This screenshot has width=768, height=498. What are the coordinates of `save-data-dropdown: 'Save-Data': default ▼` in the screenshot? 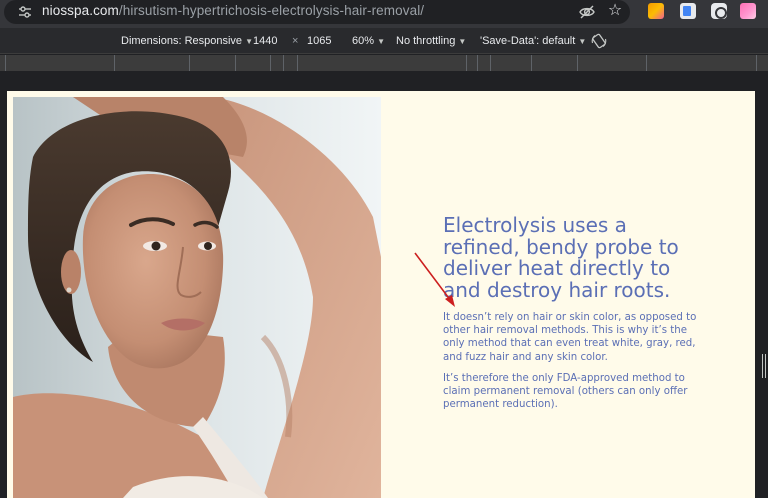 It's located at (533, 41).